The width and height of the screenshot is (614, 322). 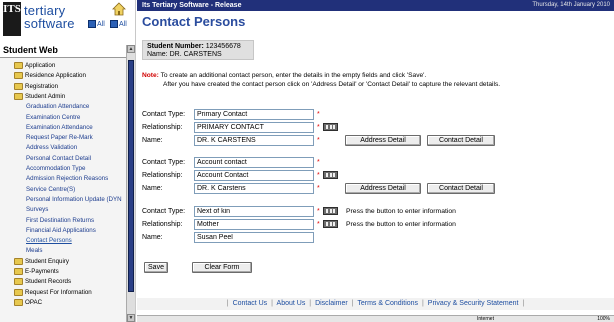 I want to click on footer-link-about-us: About Us, so click(x=291, y=303).